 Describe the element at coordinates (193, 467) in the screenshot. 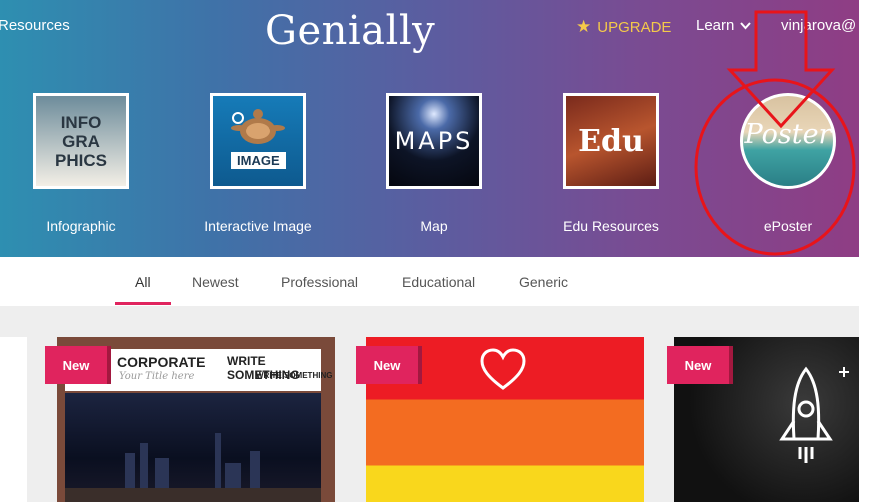

I see `skyline-icon` at that location.